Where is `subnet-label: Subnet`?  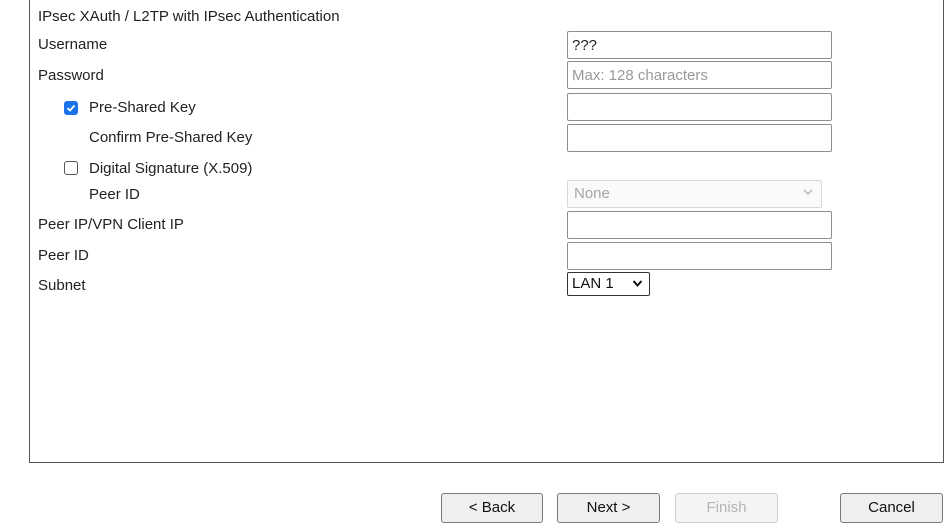
subnet-label: Subnet is located at coordinates (62, 285).